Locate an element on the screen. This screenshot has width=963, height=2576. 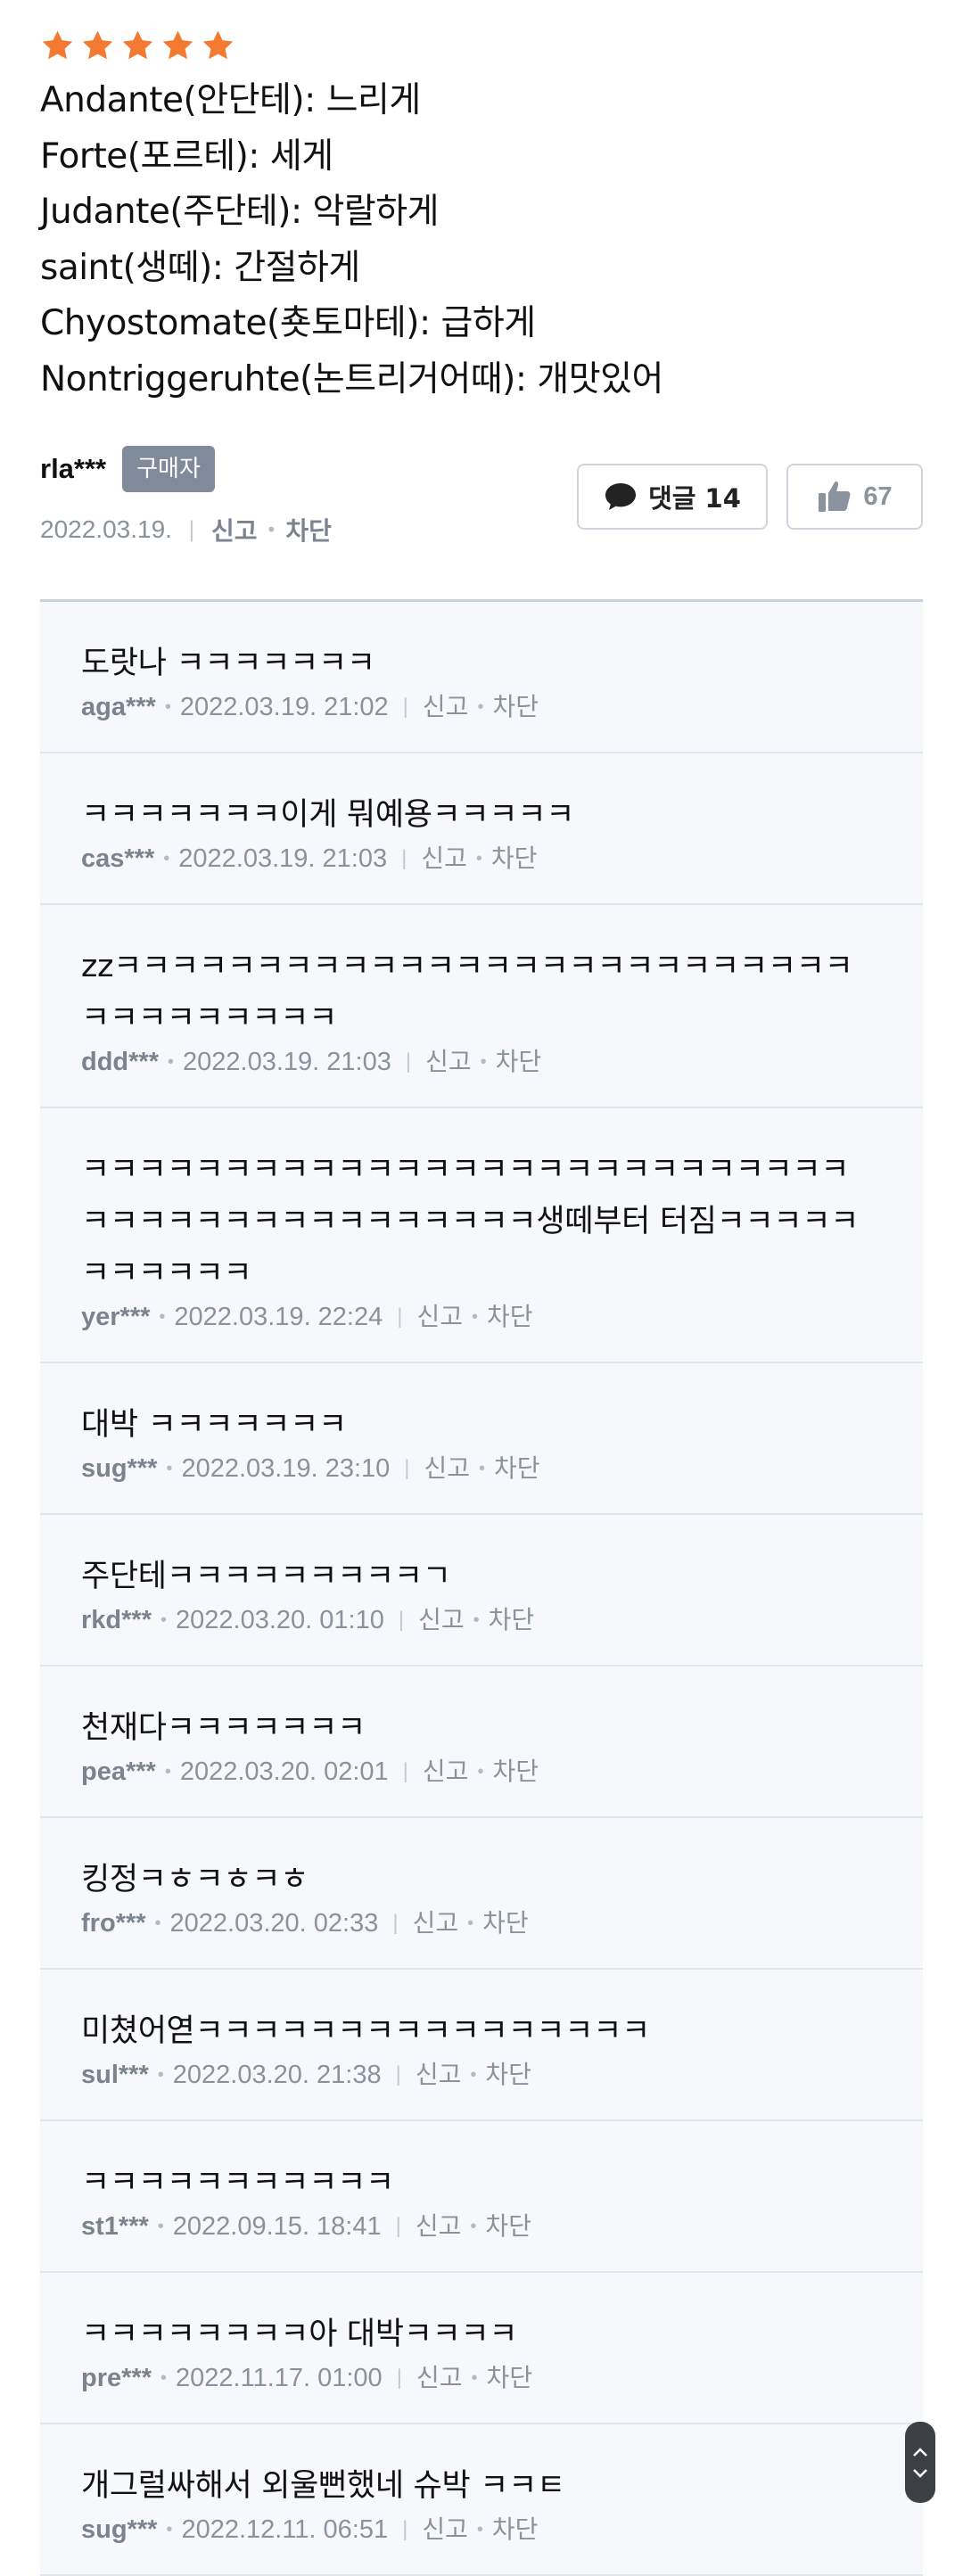
comment-text: 도랏나 ㅋㅋㅋㅋㅋㅋㅋ is located at coordinates (228, 663).